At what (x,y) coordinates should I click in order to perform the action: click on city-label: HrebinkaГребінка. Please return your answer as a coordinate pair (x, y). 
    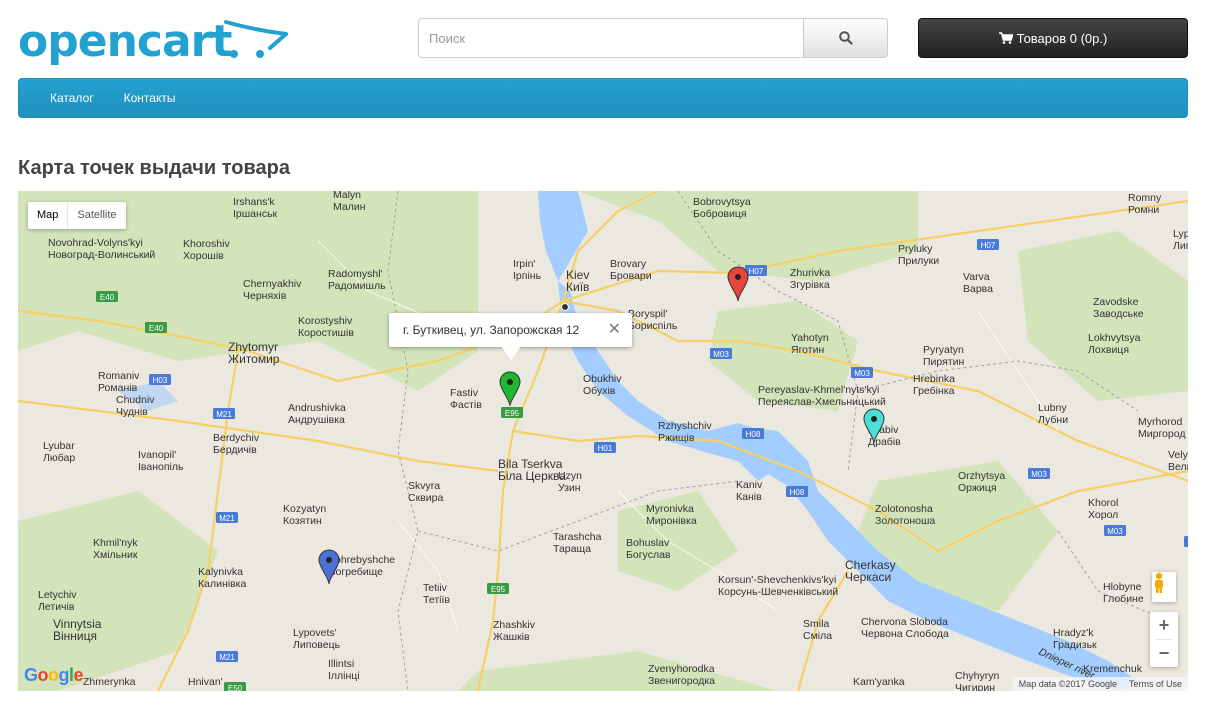
    Looking at the image, I should click on (934, 385).